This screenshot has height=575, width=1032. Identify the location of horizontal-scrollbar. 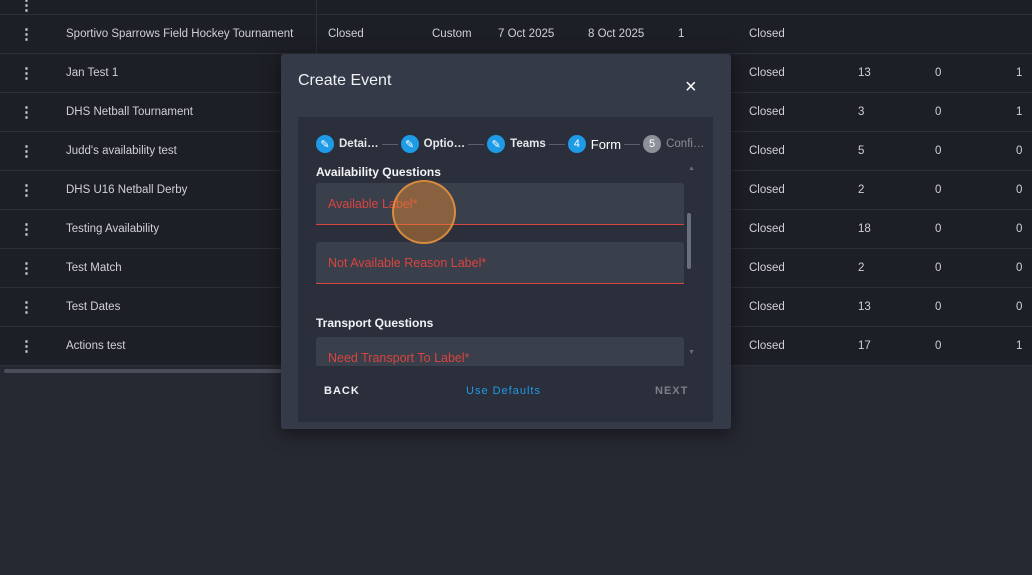
(144, 371).